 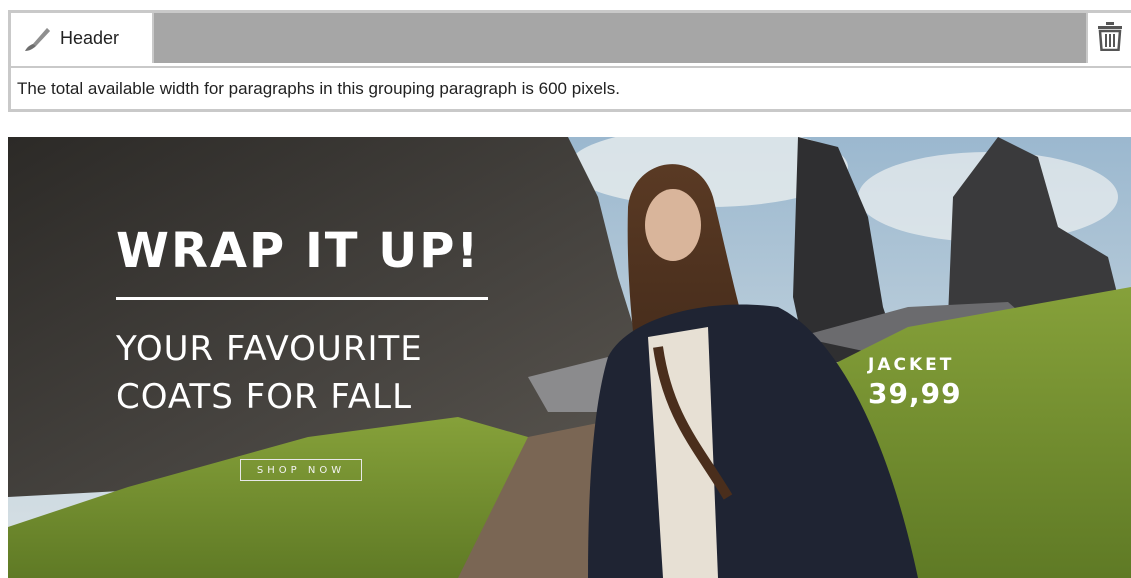 I want to click on header-bar, so click(x=571, y=38).